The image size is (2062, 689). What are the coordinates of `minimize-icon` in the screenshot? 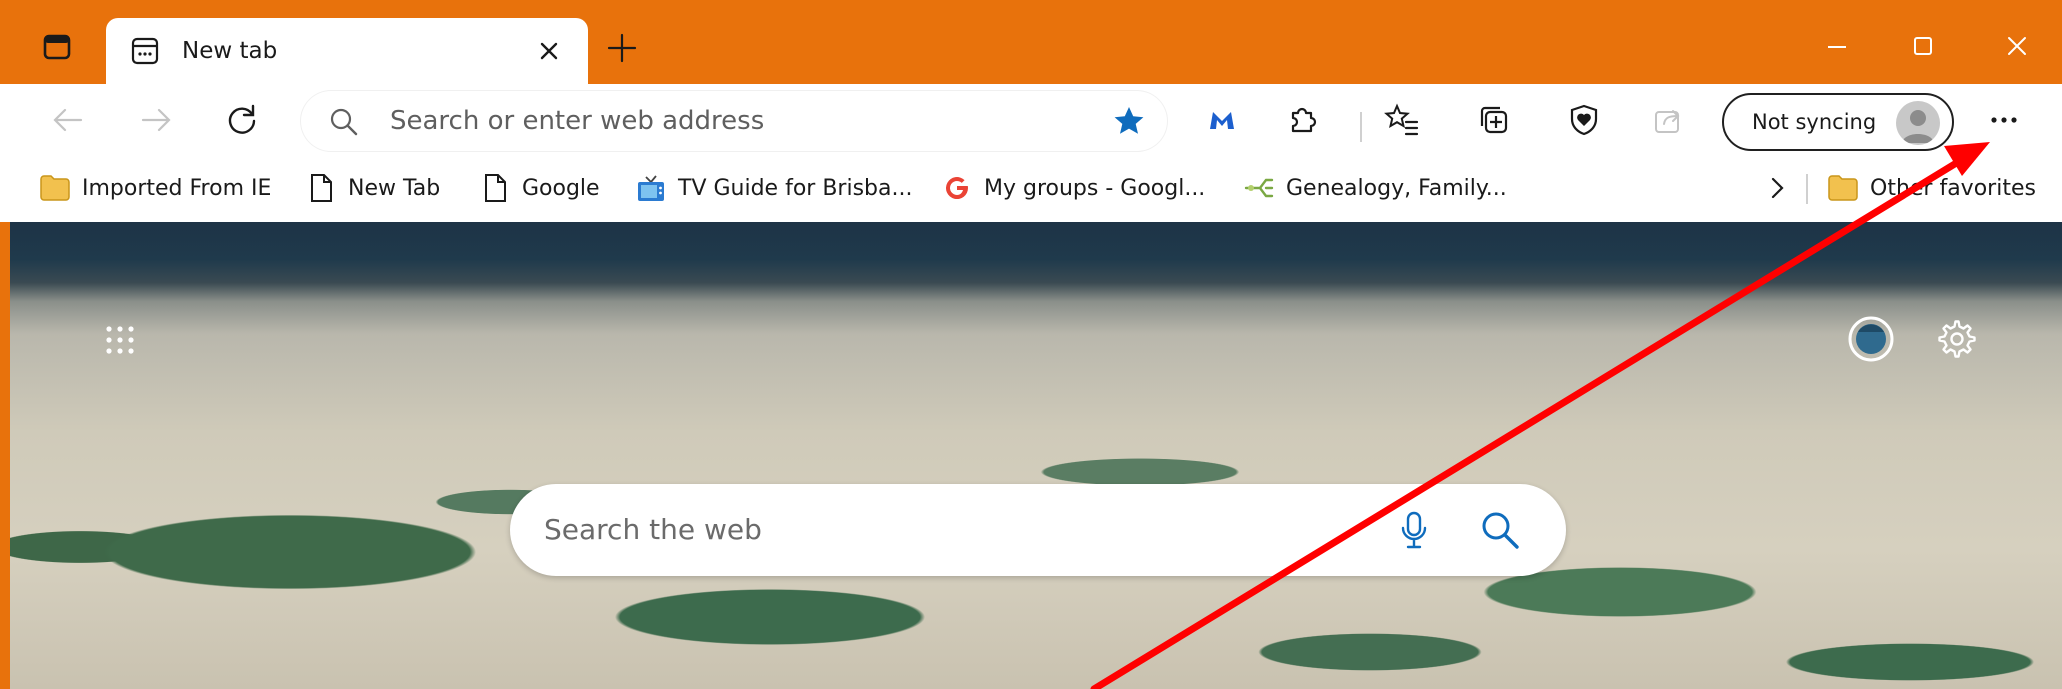 It's located at (1837, 47).